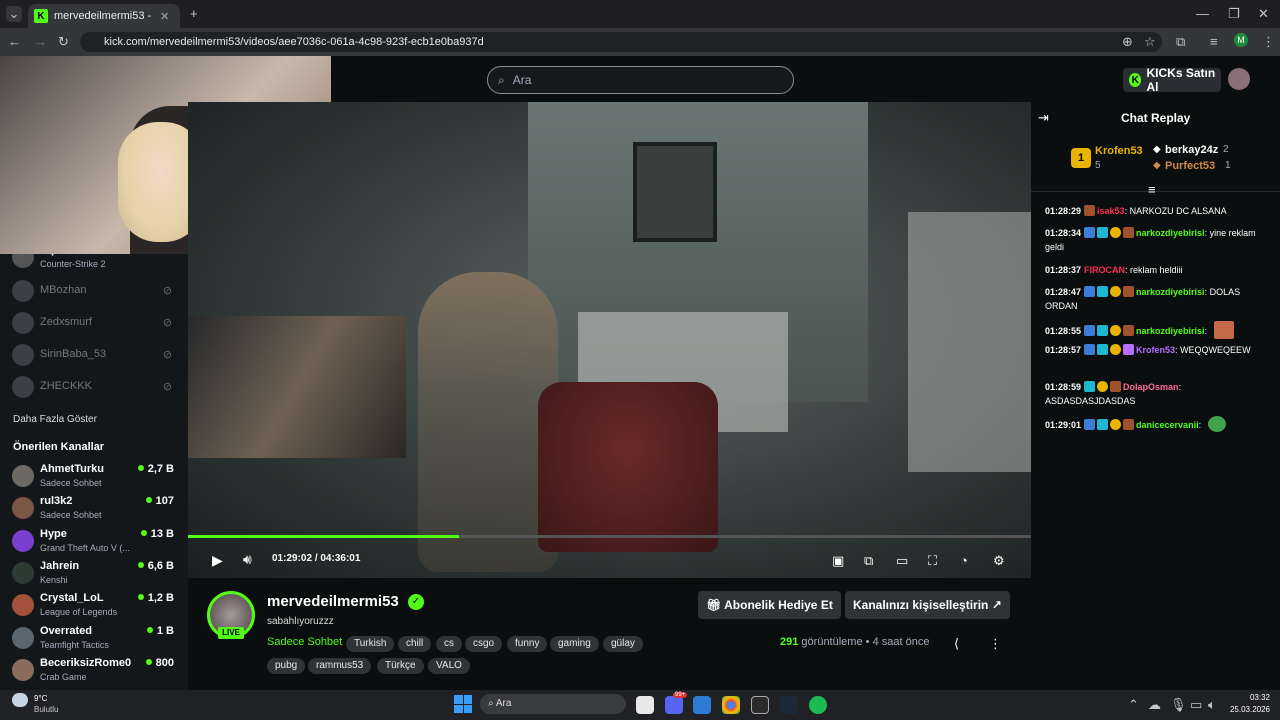 The height and width of the screenshot is (720, 1280). Describe the element at coordinates (1151, 387) in the screenshot. I see `message-user: DolapOsman` at that location.